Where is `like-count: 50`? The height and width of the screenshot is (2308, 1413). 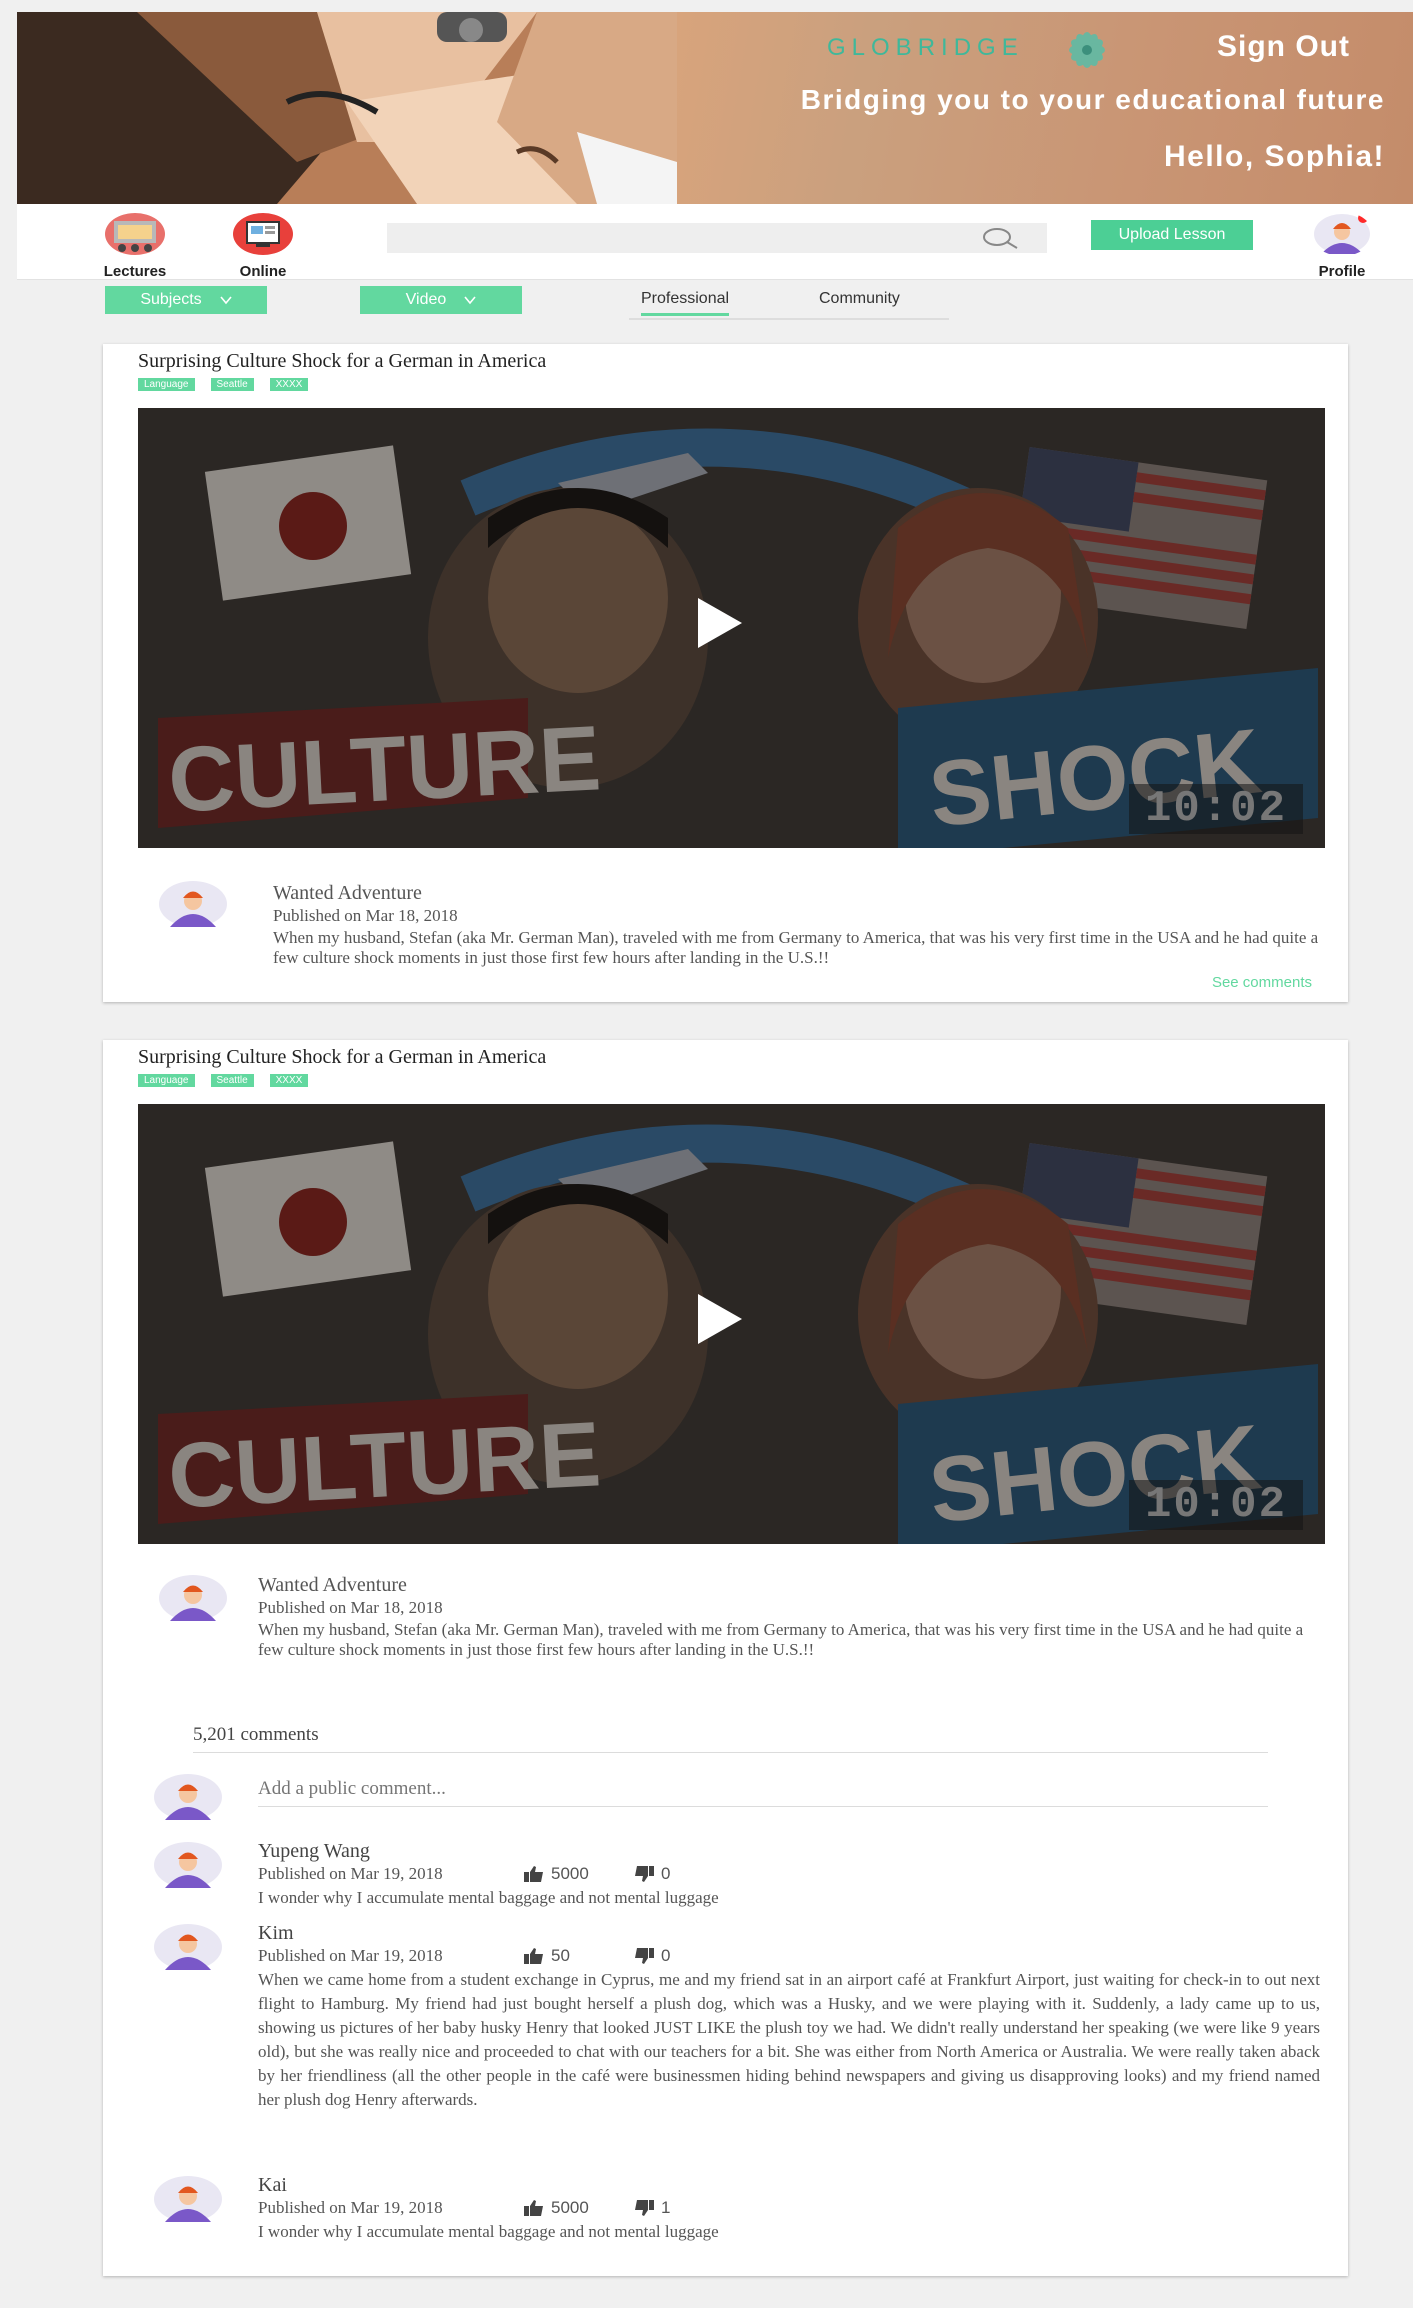 like-count: 50 is located at coordinates (560, 1955).